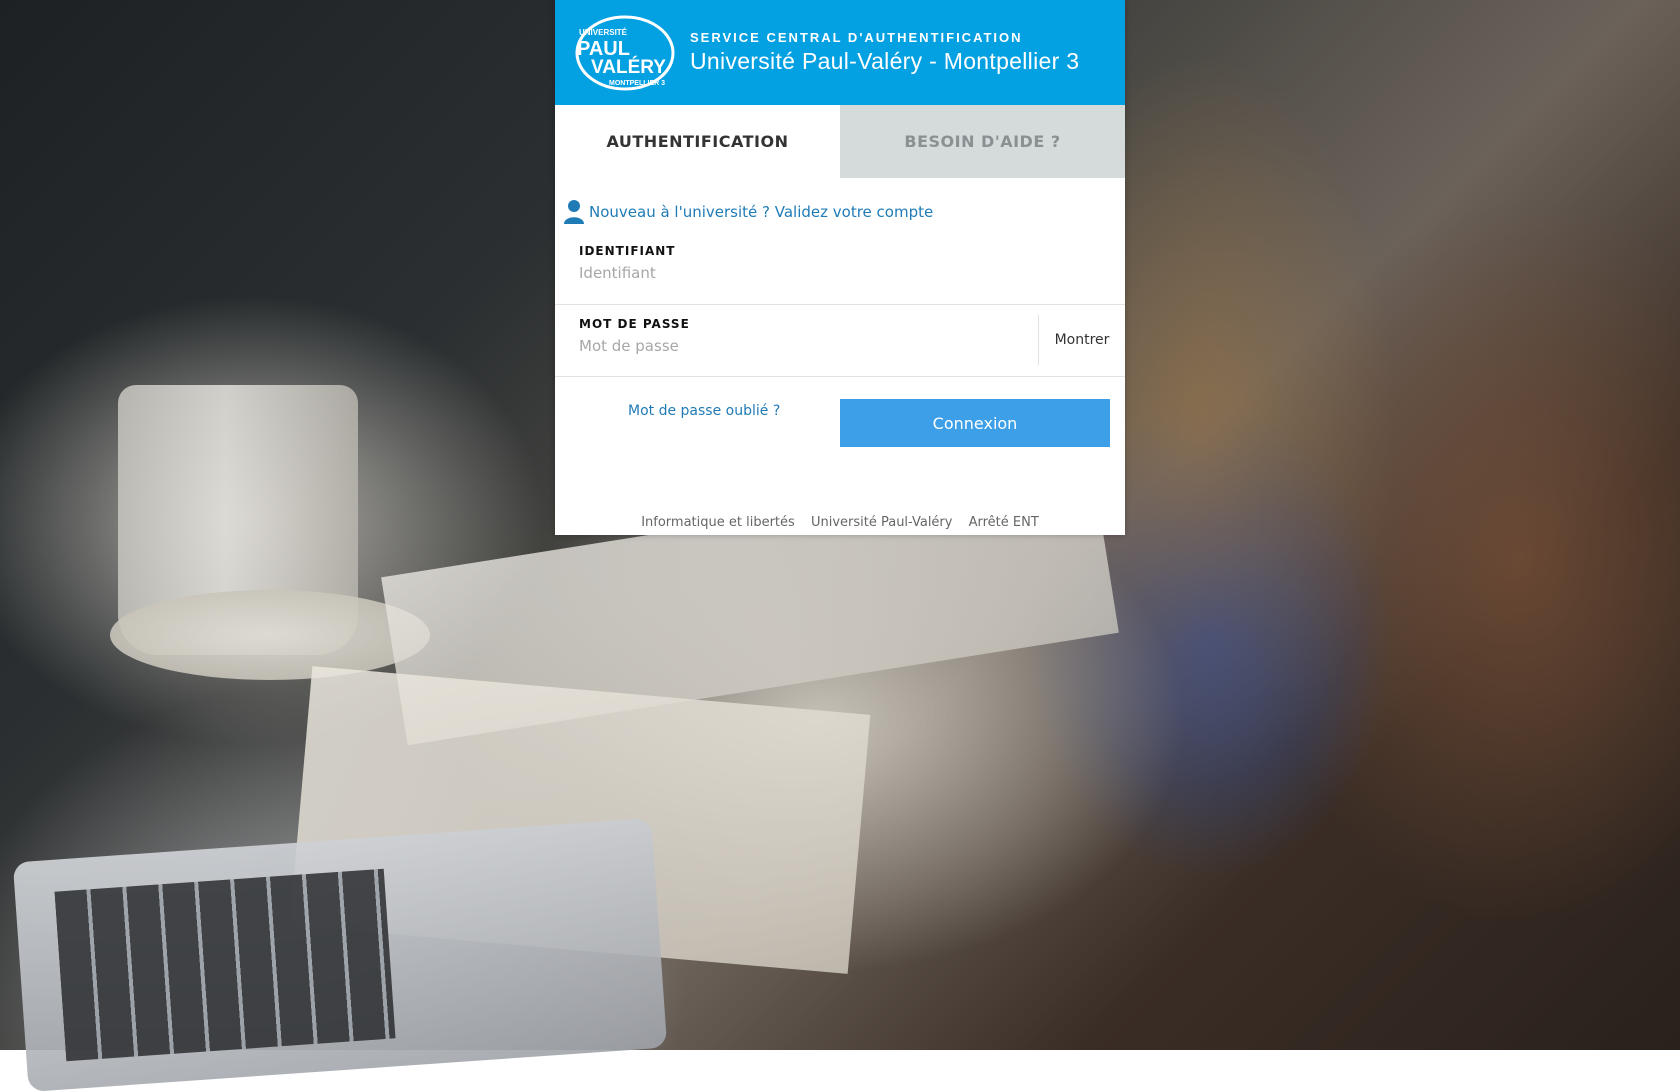 This screenshot has width=1680, height=1092. What do you see at coordinates (1004, 522) in the screenshot?
I see `footer-link-arrete: Arrêté ENT` at bounding box center [1004, 522].